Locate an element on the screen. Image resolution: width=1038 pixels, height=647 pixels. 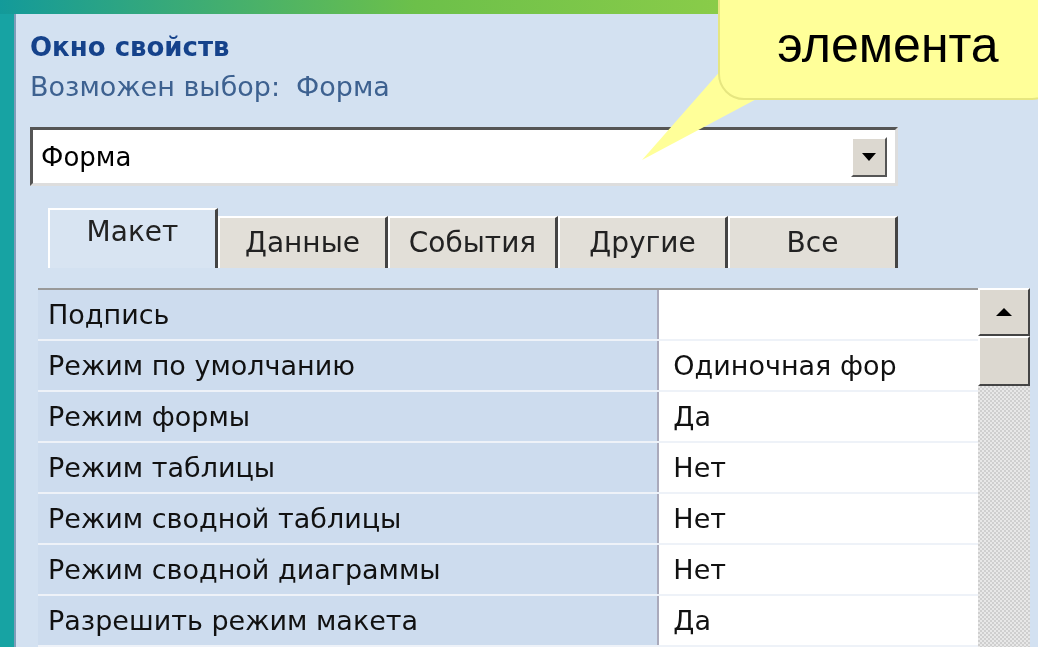
object-dropdown: Форма is located at coordinates (464, 156).